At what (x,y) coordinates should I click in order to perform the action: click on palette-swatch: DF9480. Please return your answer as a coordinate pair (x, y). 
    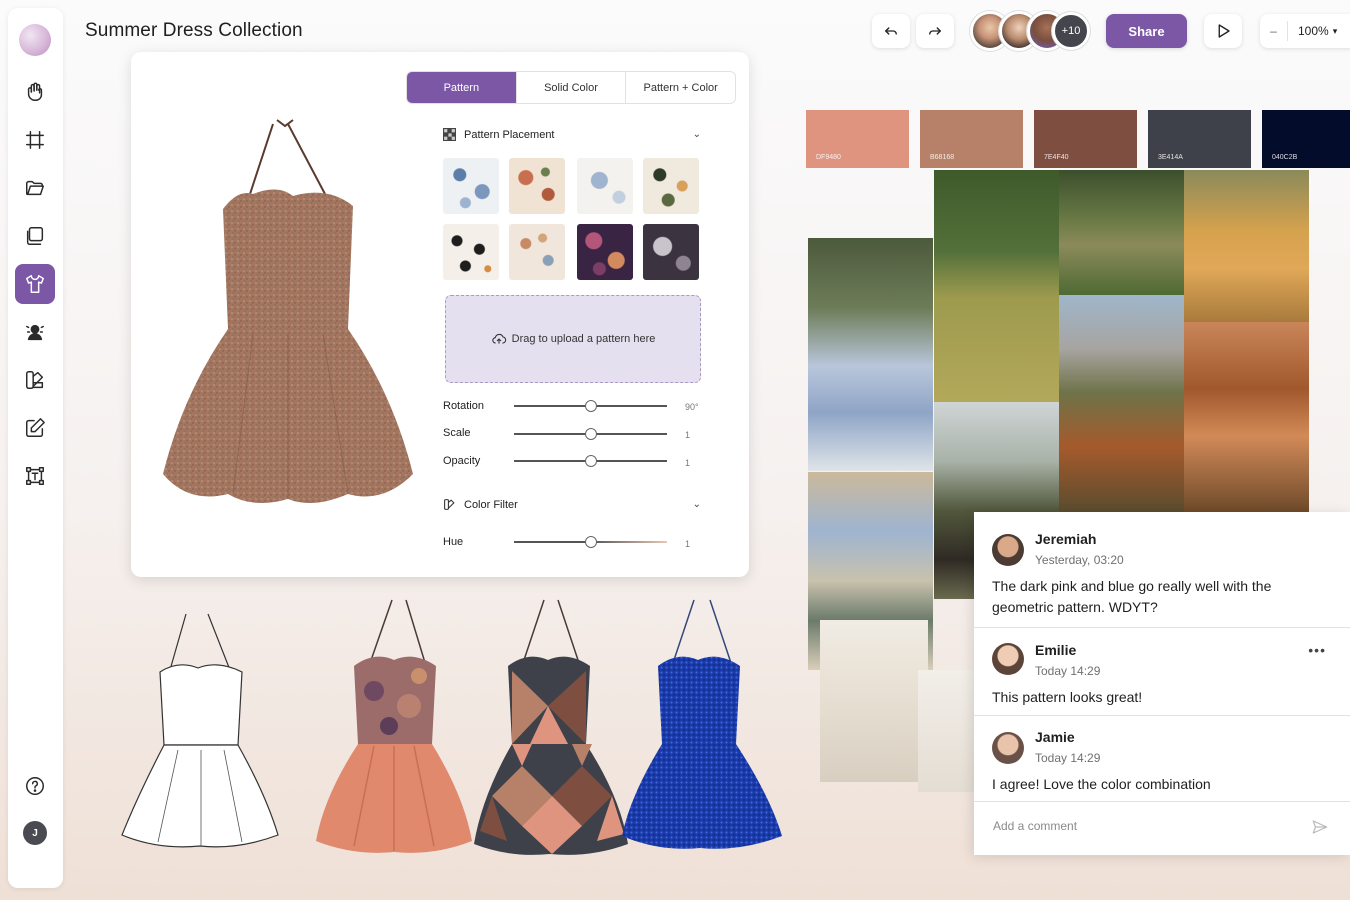
    Looking at the image, I should click on (857, 139).